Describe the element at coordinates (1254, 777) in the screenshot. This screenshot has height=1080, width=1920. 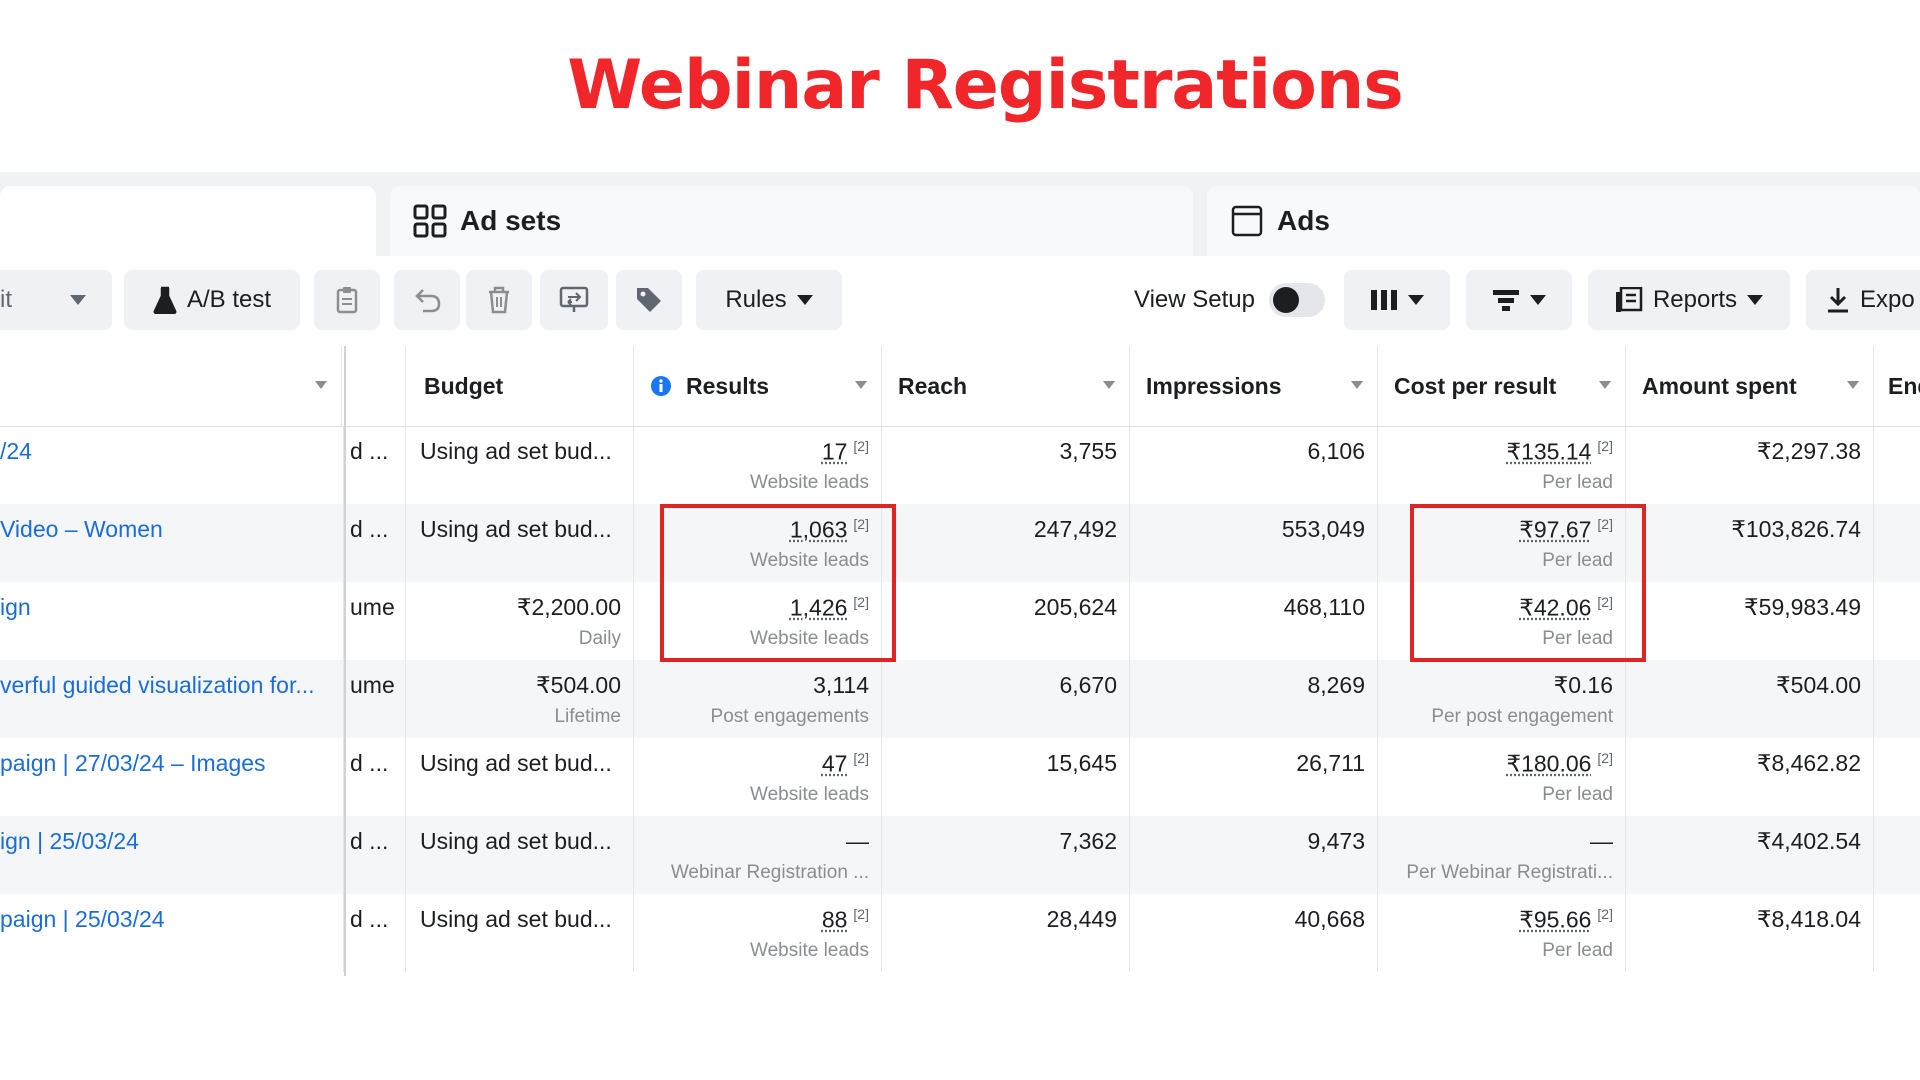
I see `cell-impressions: 26,711` at that location.